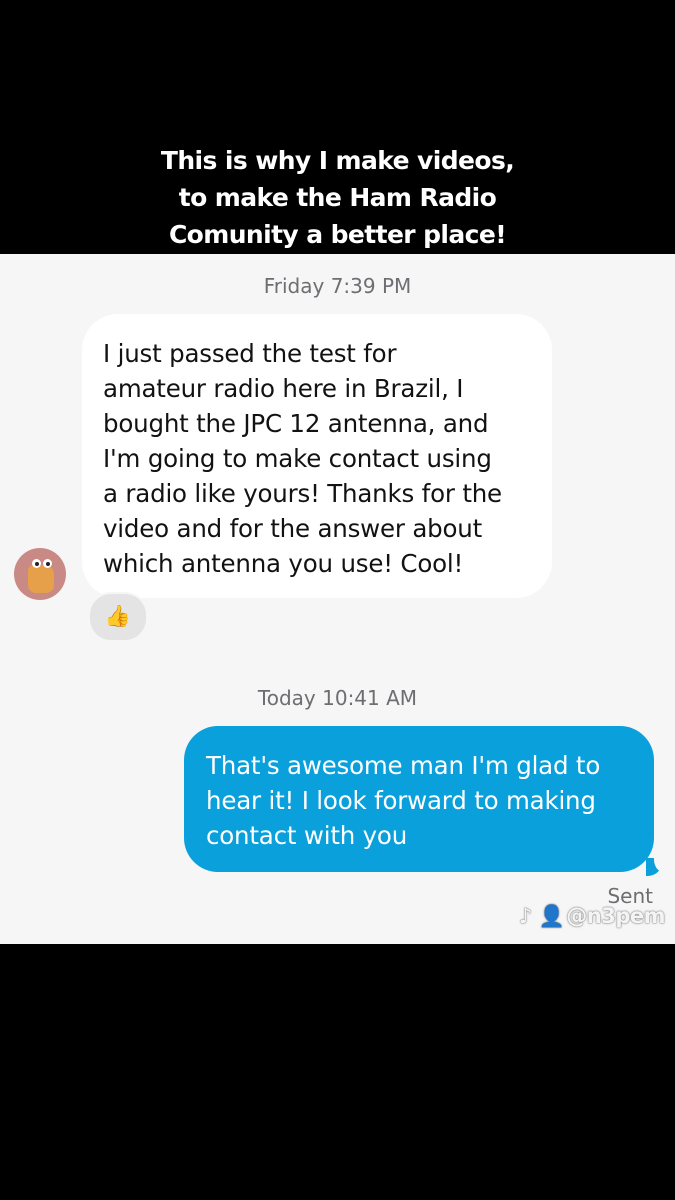  Describe the element at coordinates (283, 388) in the screenshot. I see `message-line: amateur radio here in Brazil, I` at that location.